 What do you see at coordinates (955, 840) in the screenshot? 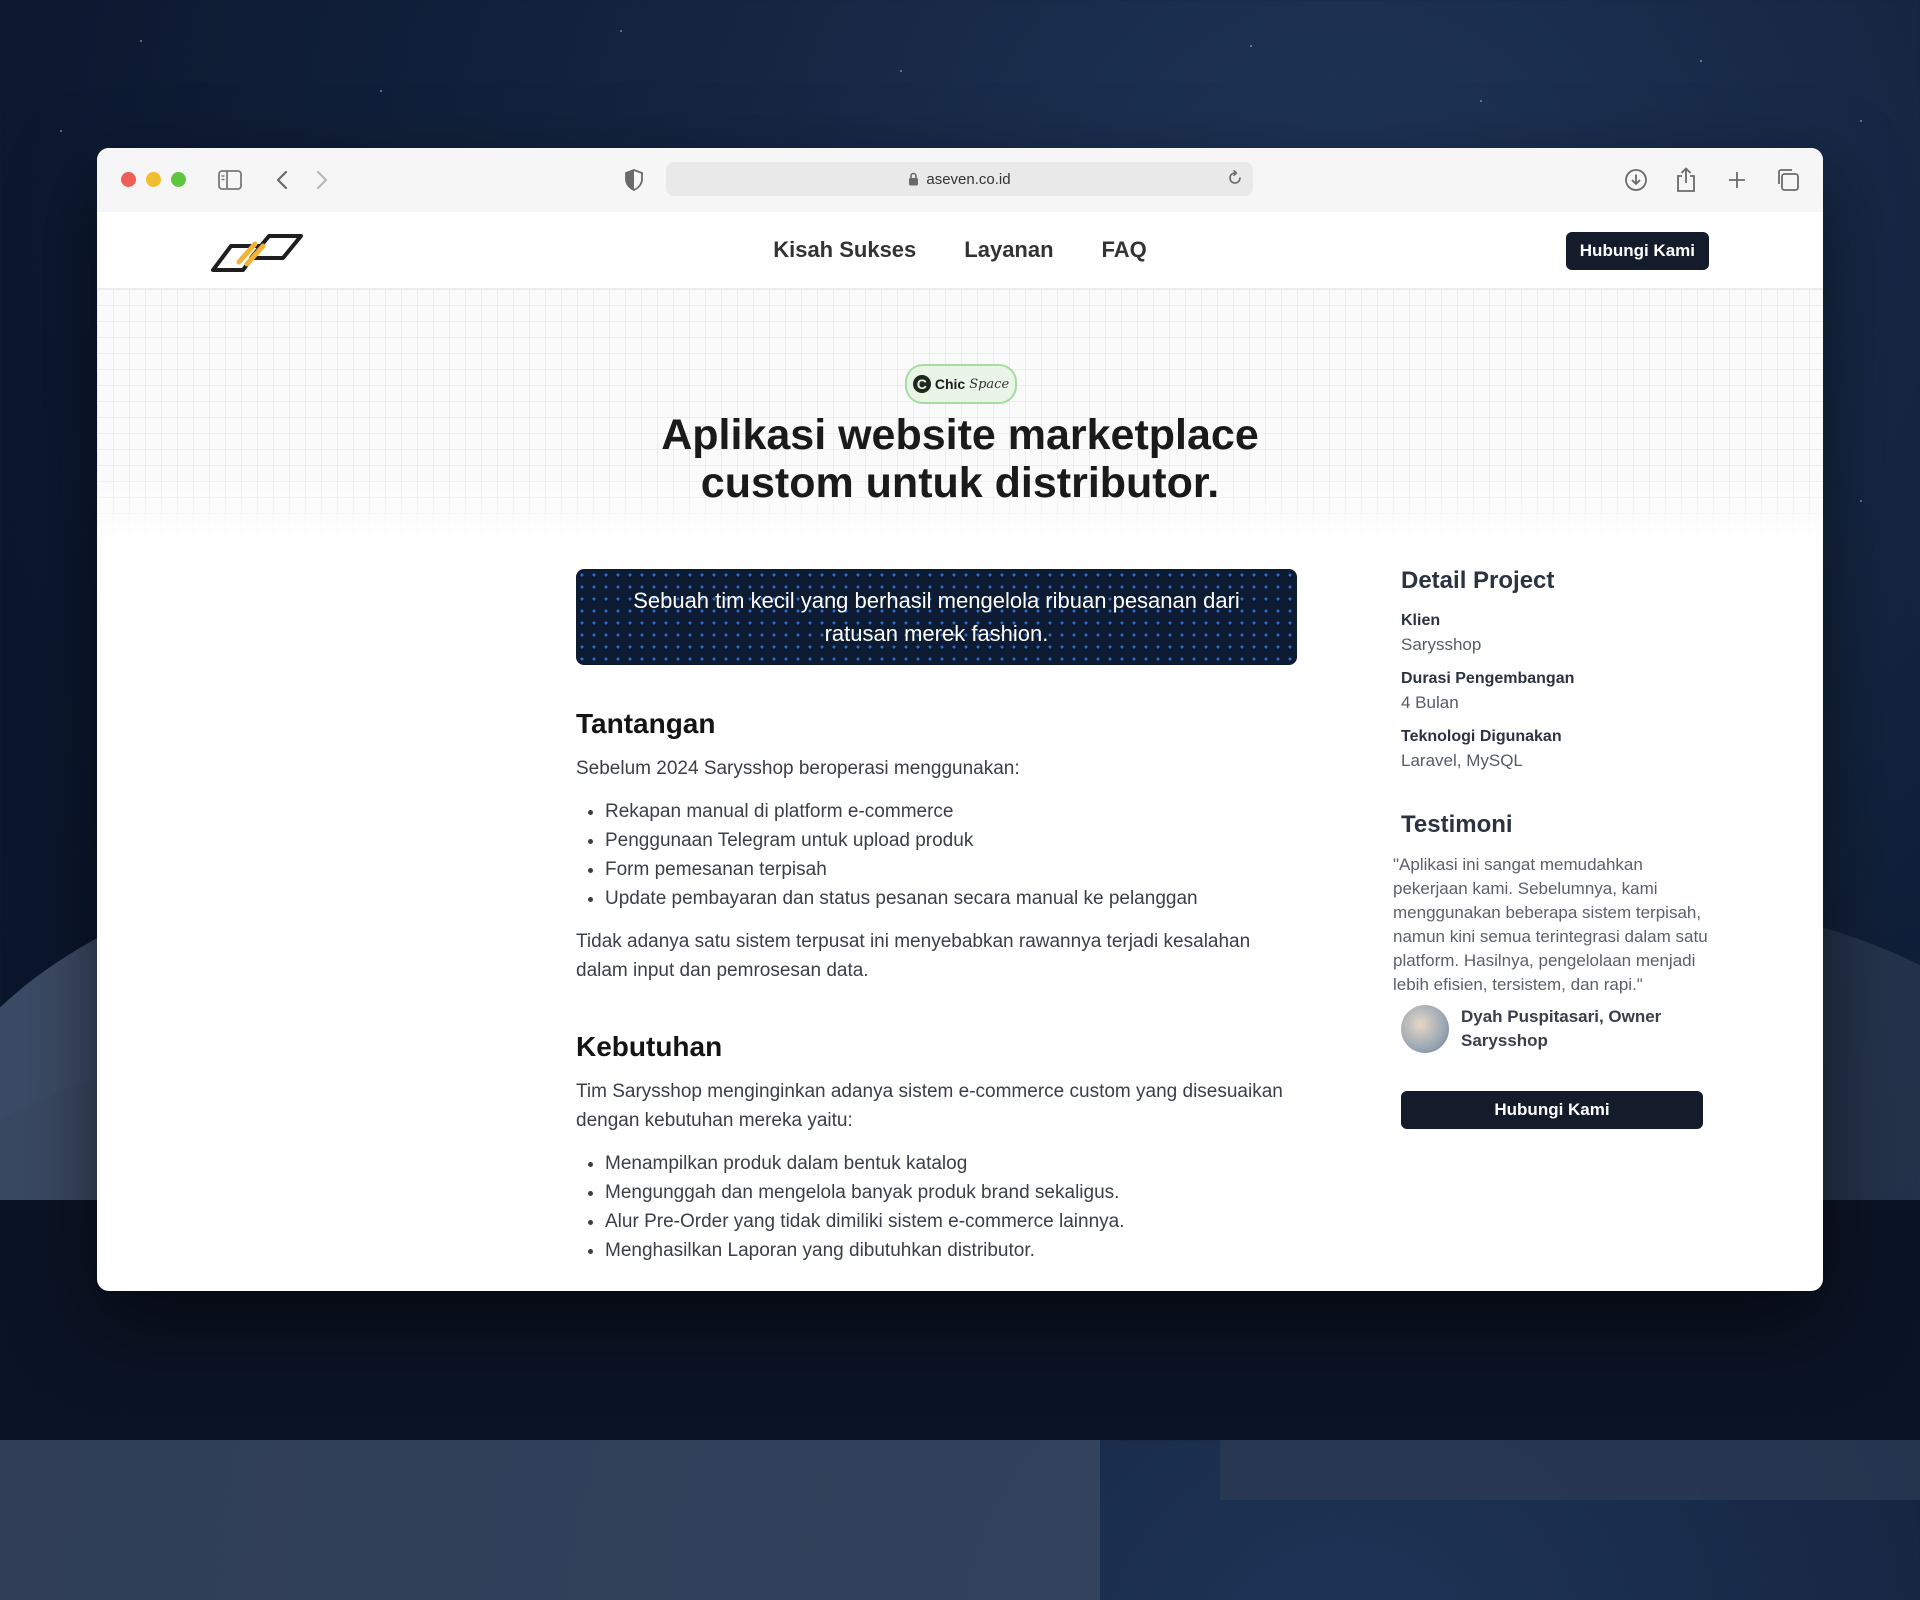
I see `list-item: Penggunaan Telegram untuk upload produk` at bounding box center [955, 840].